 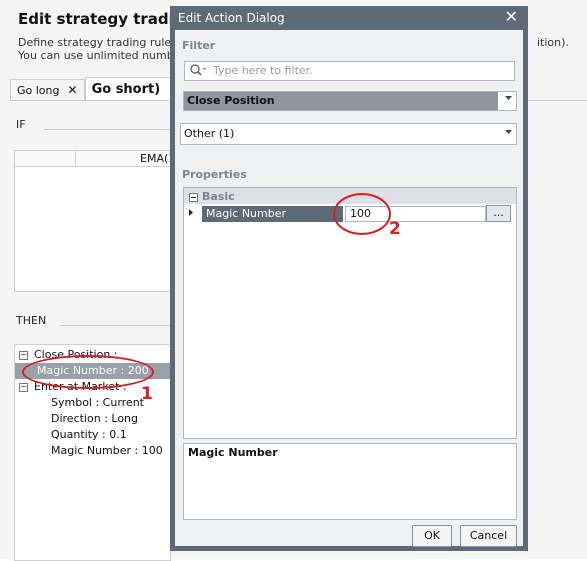 What do you see at coordinates (193, 198) in the screenshot?
I see `collapse-icon` at bounding box center [193, 198].